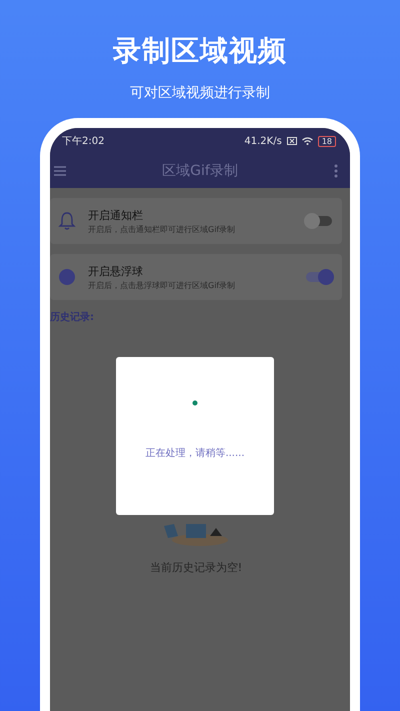 Image resolution: width=400 pixels, height=711 pixels. What do you see at coordinates (195, 403) in the screenshot?
I see `loading-spinner-icon` at bounding box center [195, 403].